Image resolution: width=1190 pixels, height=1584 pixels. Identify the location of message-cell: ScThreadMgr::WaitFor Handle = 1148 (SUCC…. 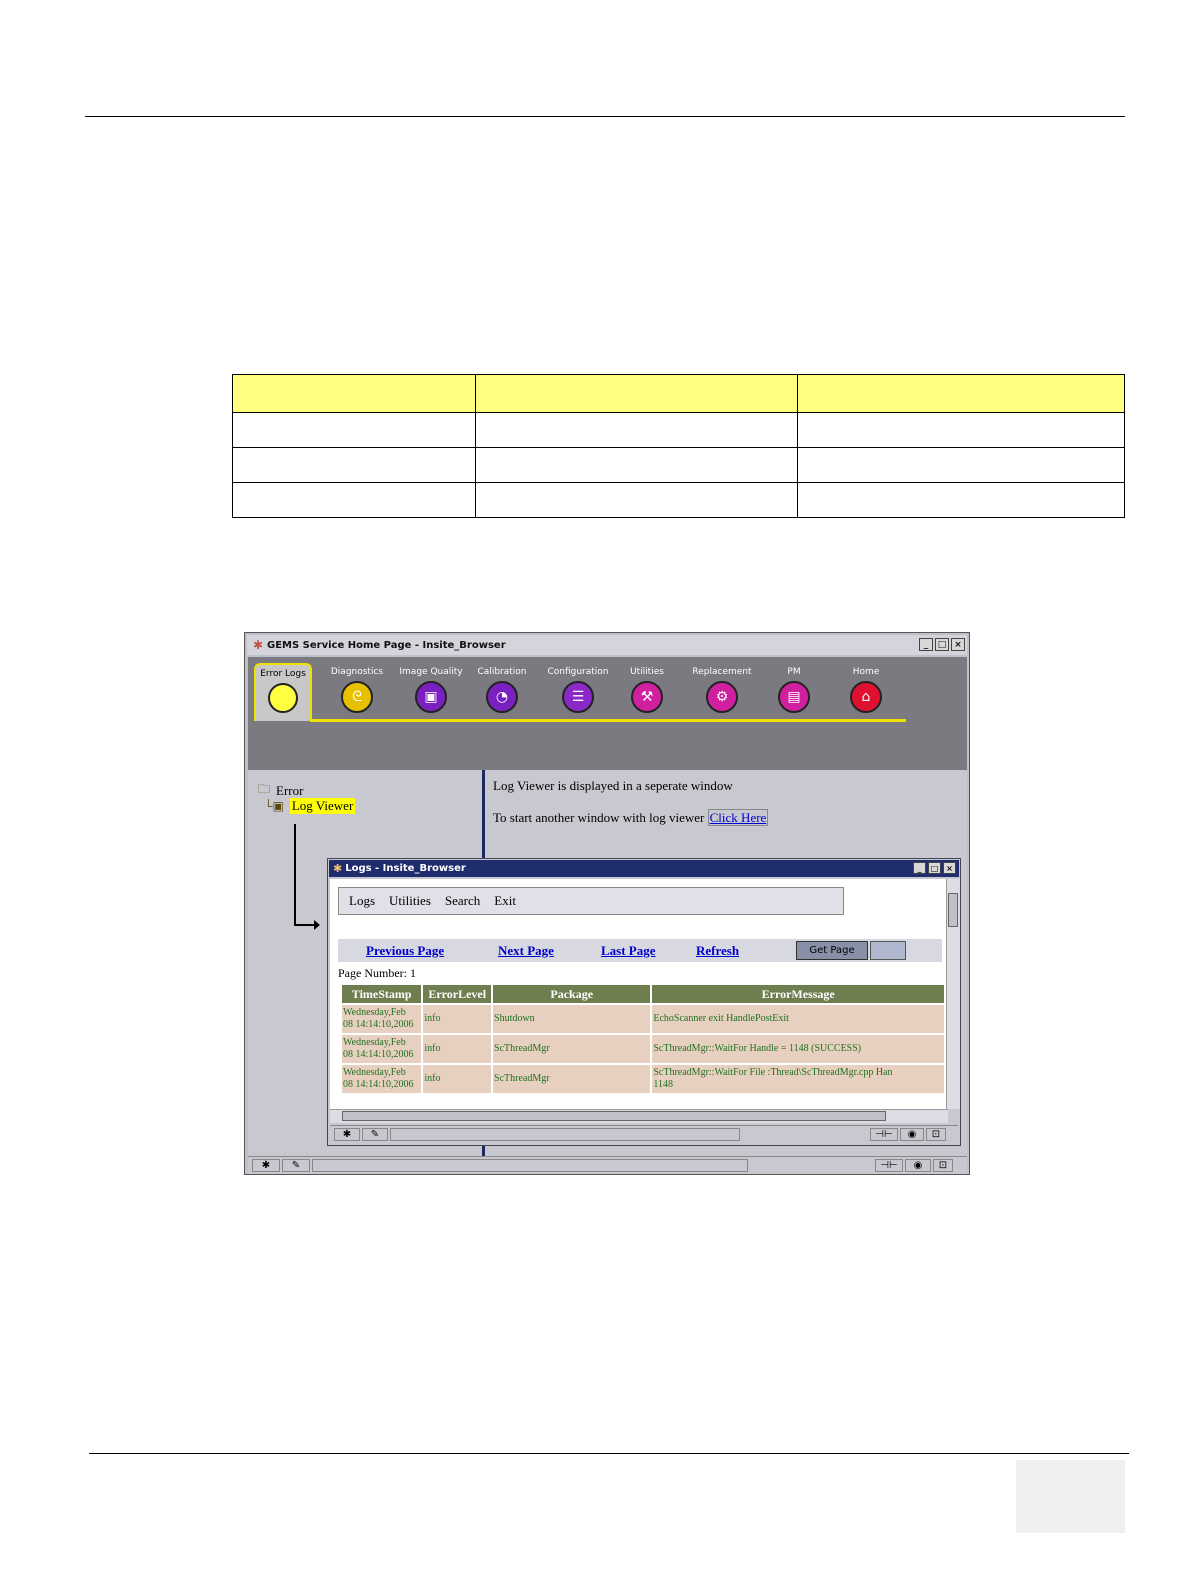
(798, 1049).